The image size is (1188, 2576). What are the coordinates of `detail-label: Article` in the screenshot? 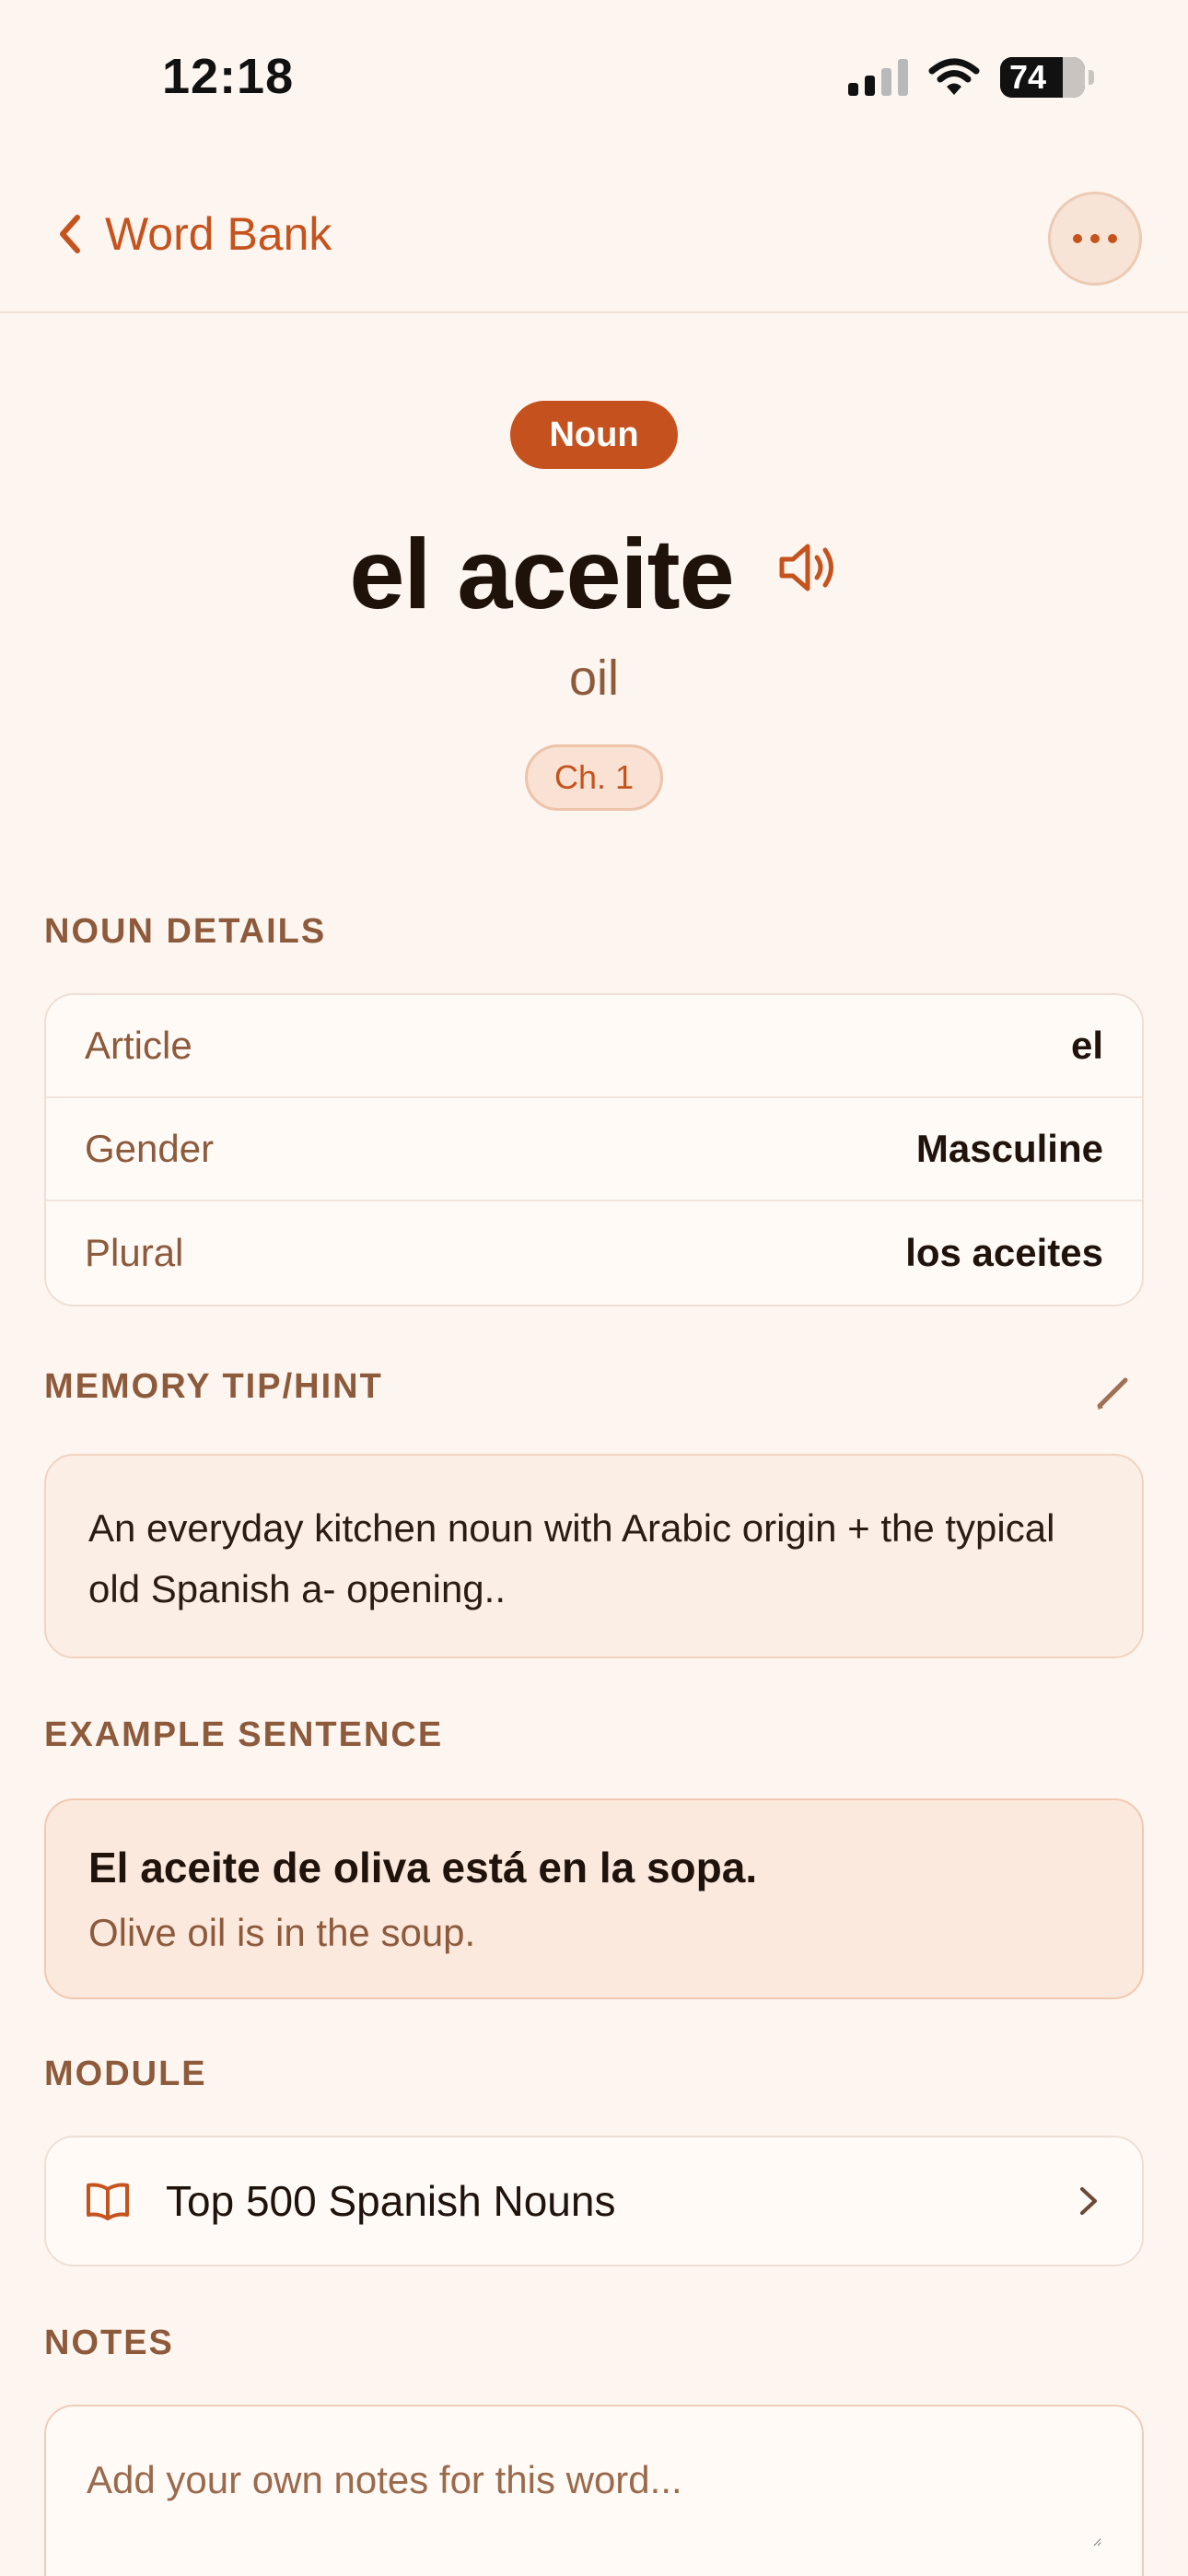 It's located at (138, 1045).